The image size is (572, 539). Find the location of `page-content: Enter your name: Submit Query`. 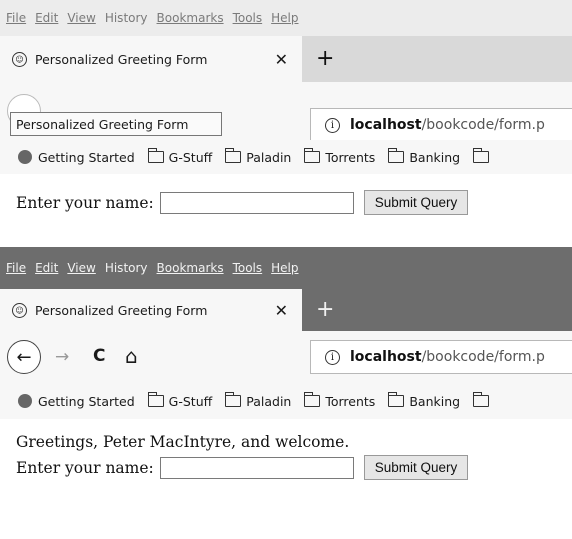

page-content: Enter your name: Submit Query is located at coordinates (286, 210).